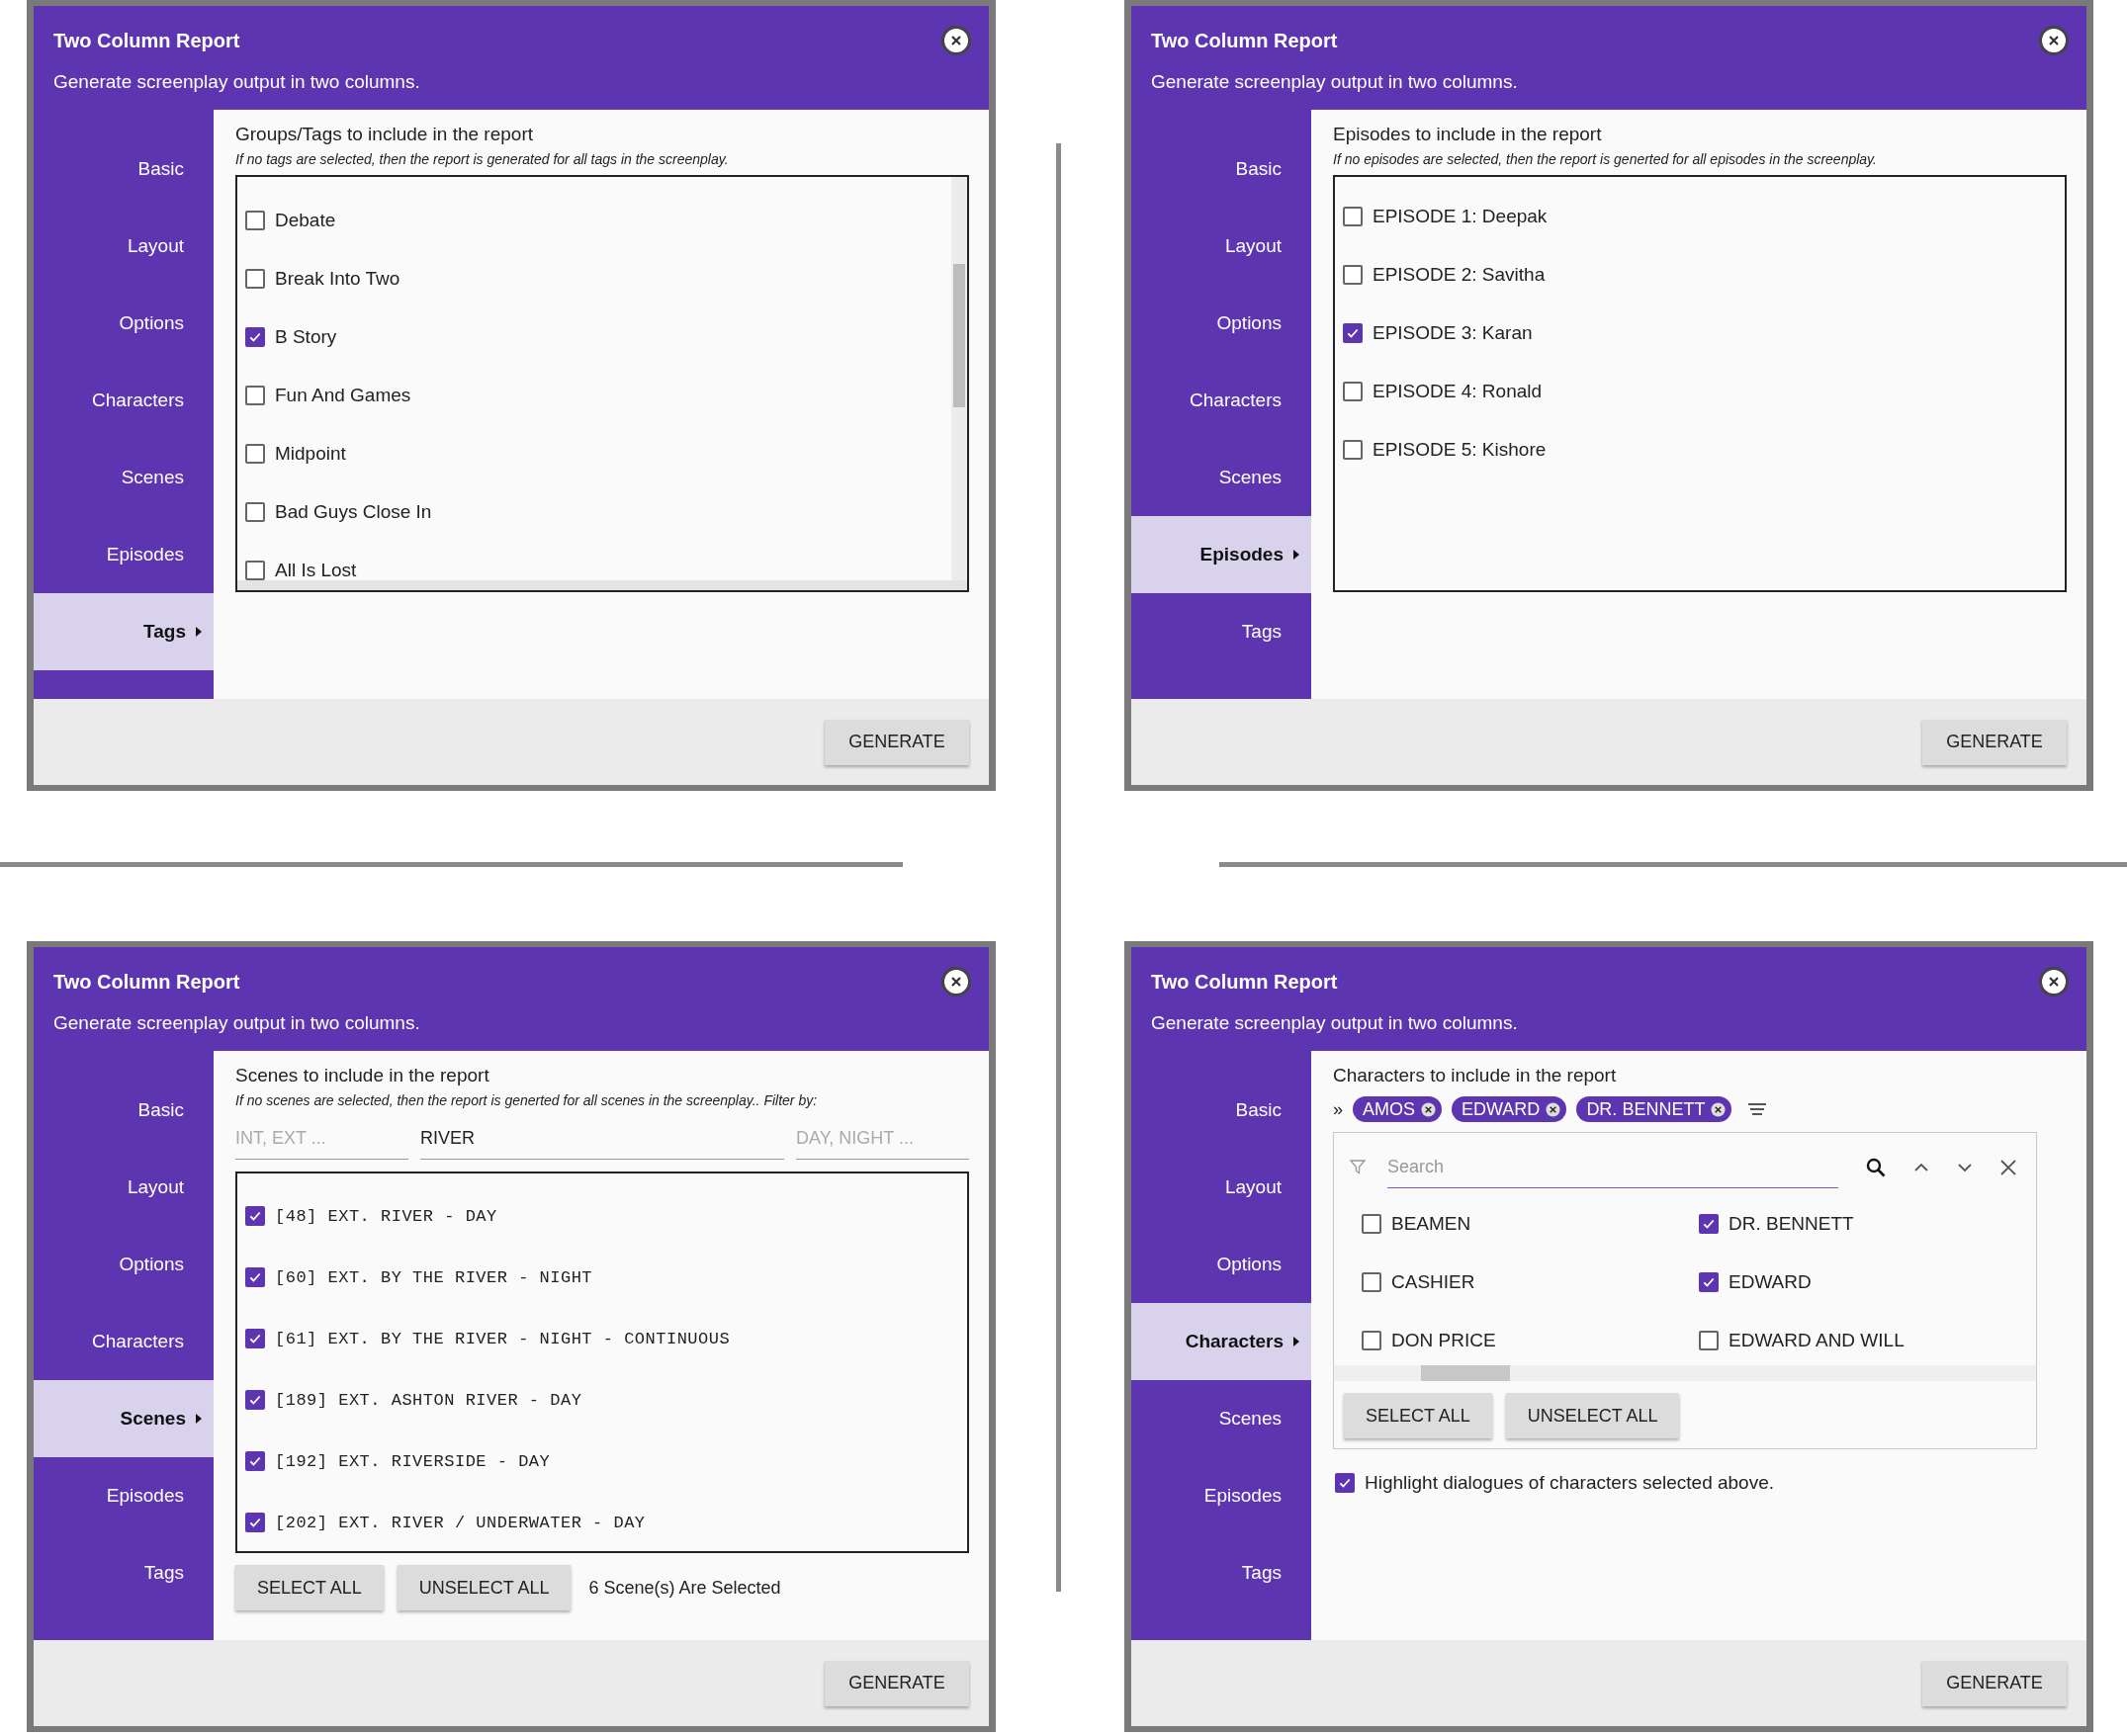 The image size is (2127, 1736). Describe the element at coordinates (602, 1139) in the screenshot. I see `filter-field: RIVER` at that location.